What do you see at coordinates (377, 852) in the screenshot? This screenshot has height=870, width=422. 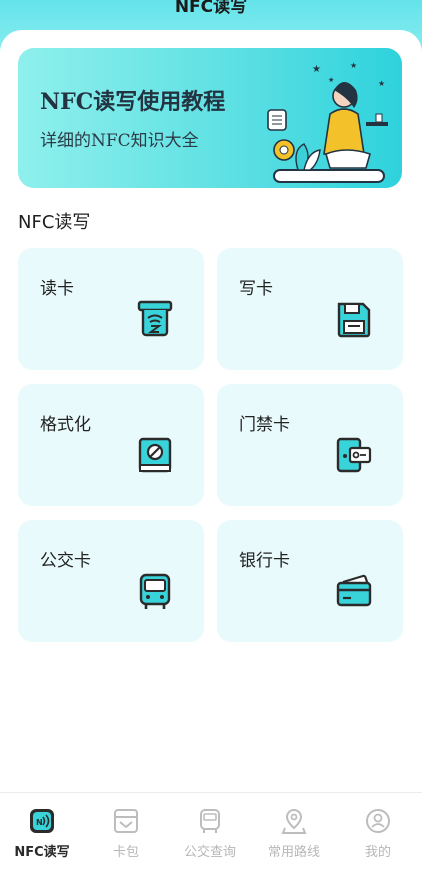 I see `tab-label: 我的` at bounding box center [377, 852].